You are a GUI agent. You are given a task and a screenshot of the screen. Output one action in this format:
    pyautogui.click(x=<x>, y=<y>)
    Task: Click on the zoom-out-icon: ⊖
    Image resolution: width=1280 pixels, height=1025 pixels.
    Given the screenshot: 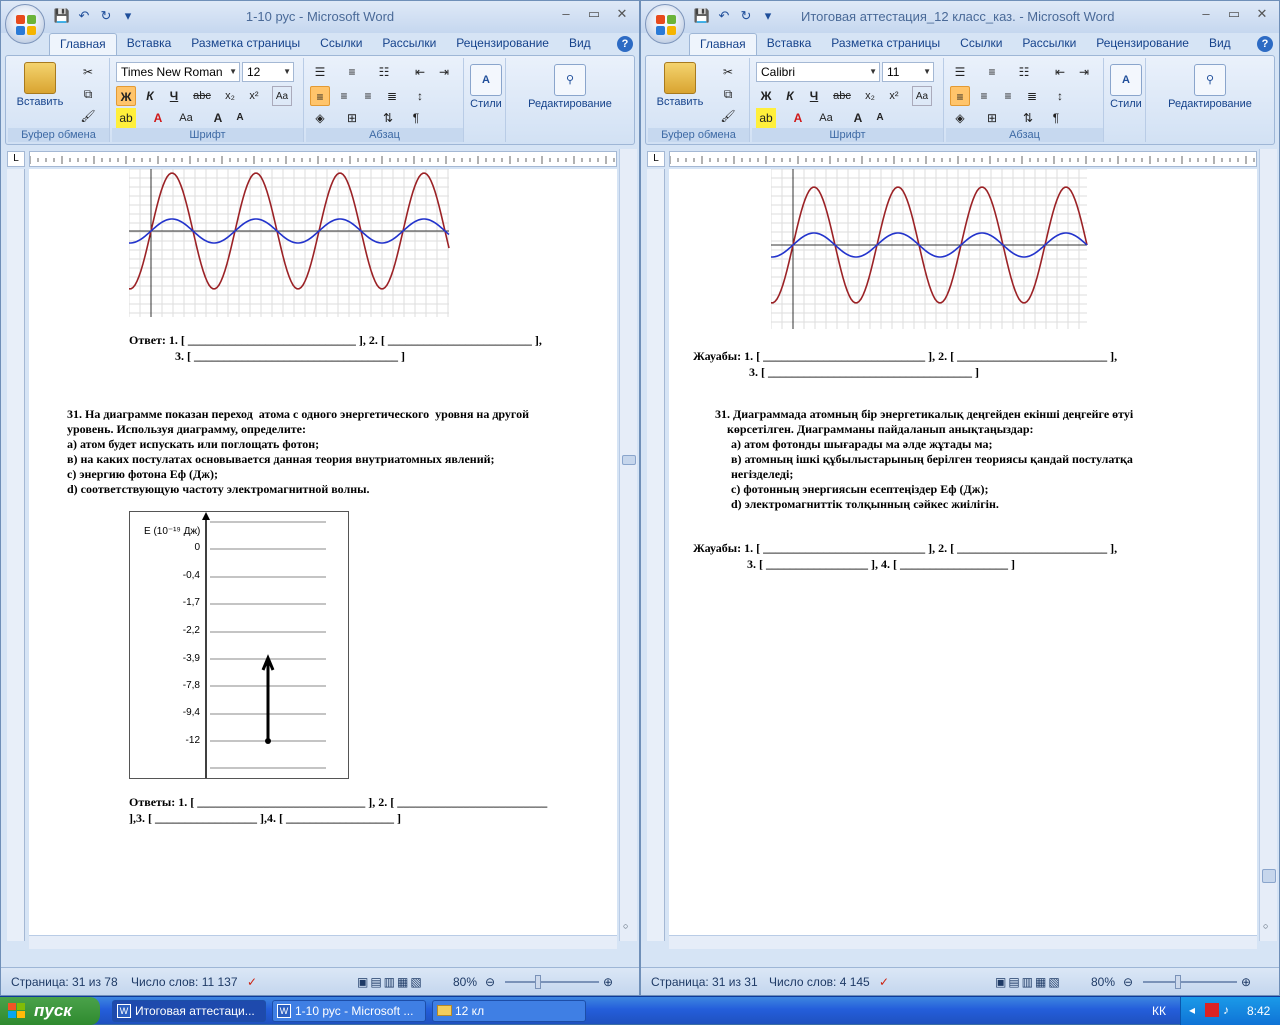 What is the action you would take?
    pyautogui.click(x=490, y=982)
    